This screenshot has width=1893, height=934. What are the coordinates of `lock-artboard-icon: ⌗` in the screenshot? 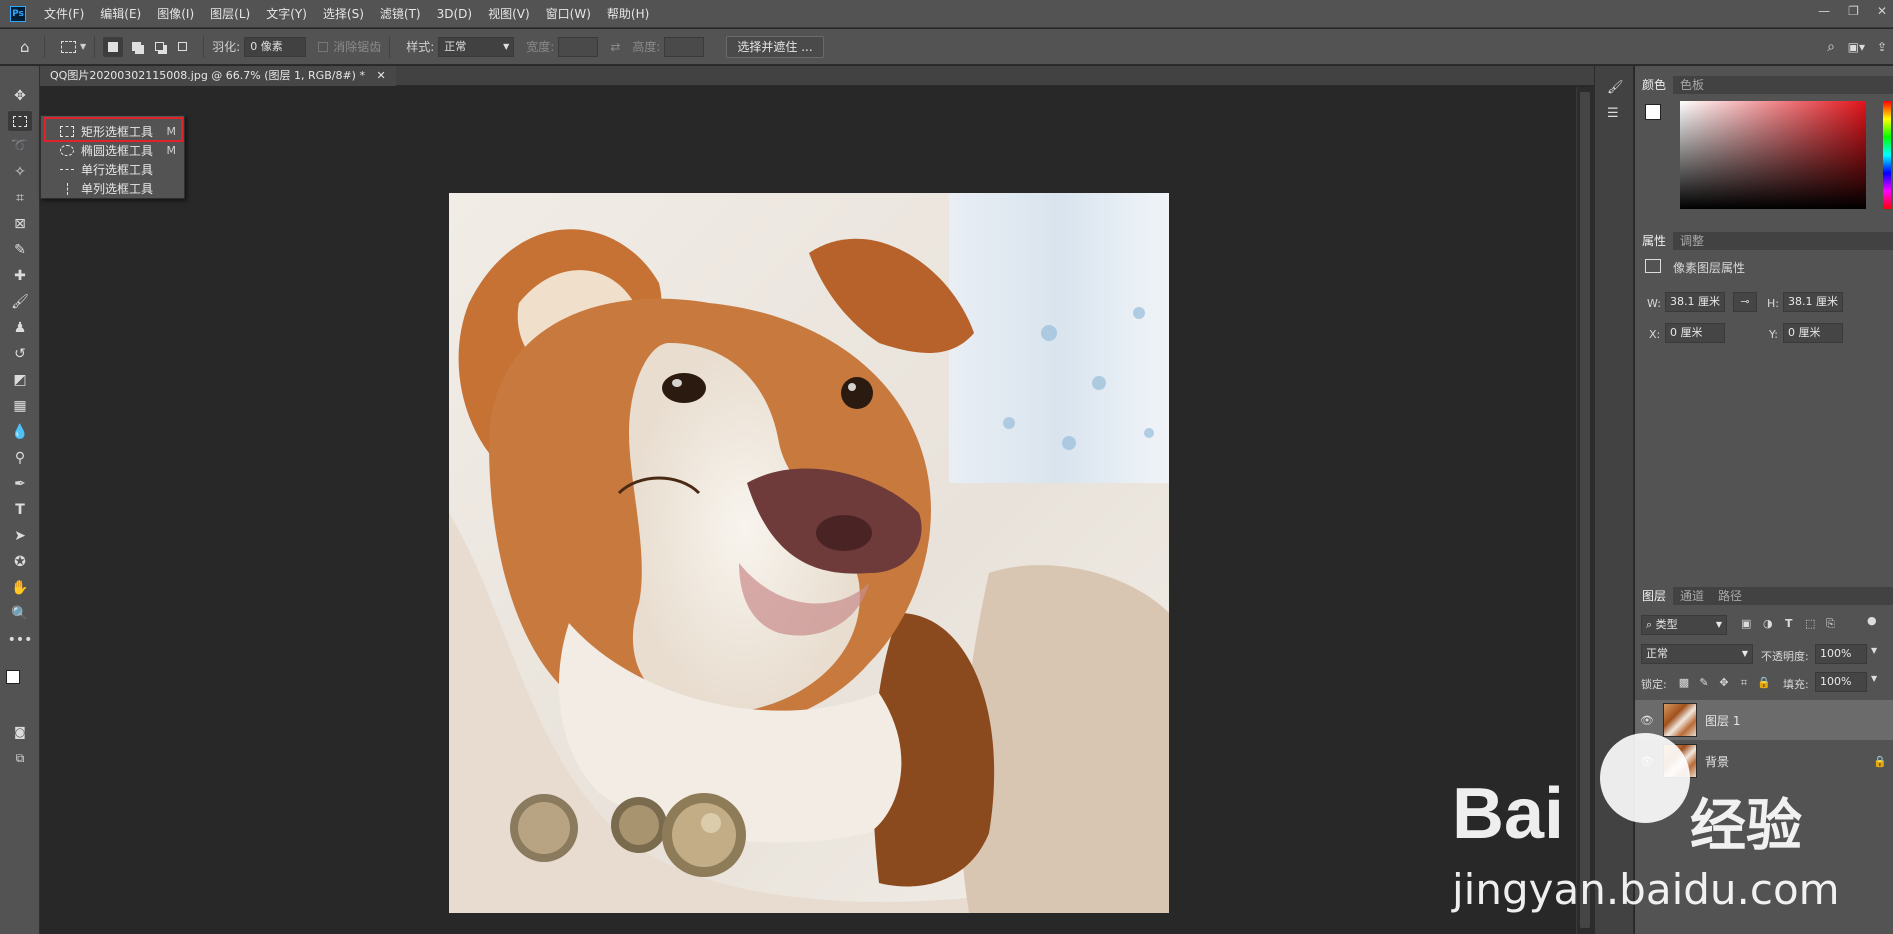 It's located at (1744, 683).